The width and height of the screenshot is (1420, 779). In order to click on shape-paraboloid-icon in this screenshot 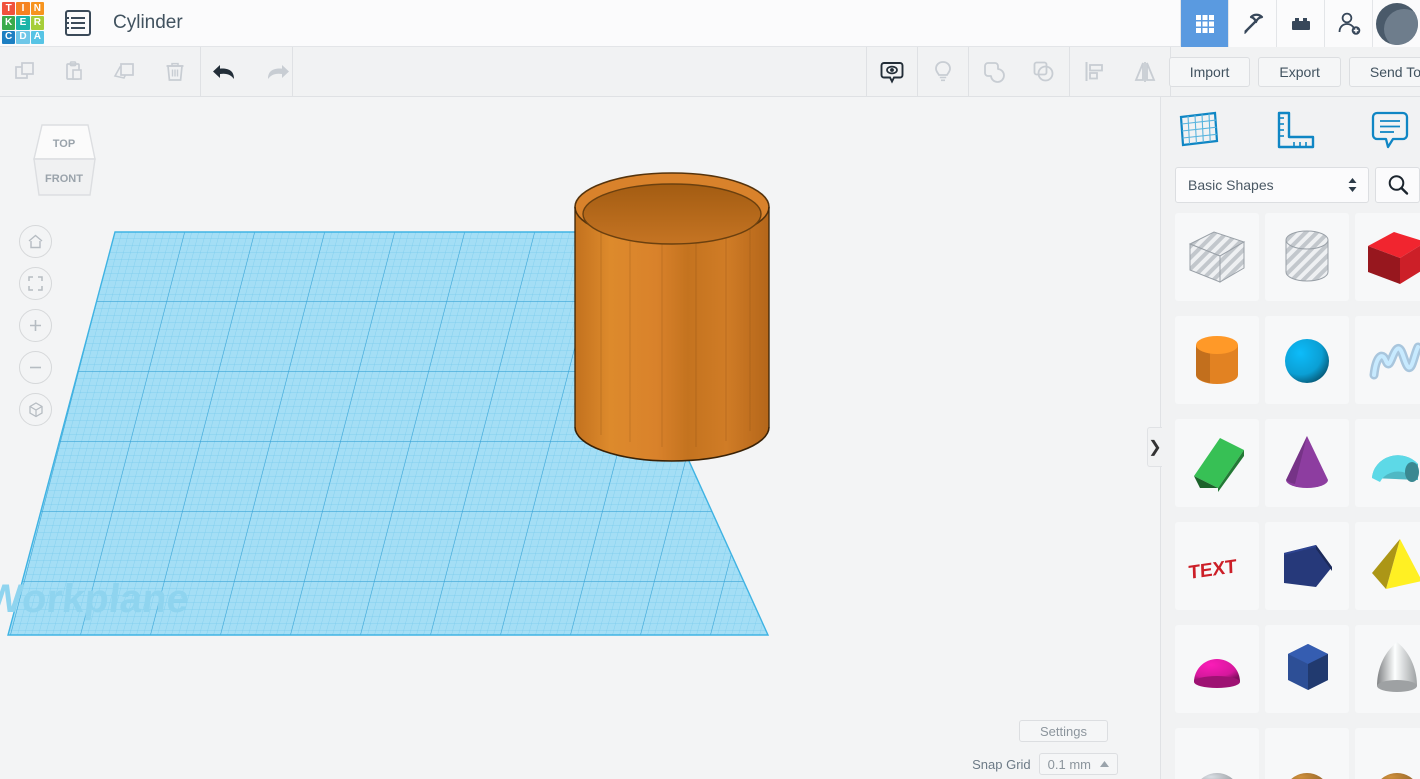, I will do `click(1397, 667)`.